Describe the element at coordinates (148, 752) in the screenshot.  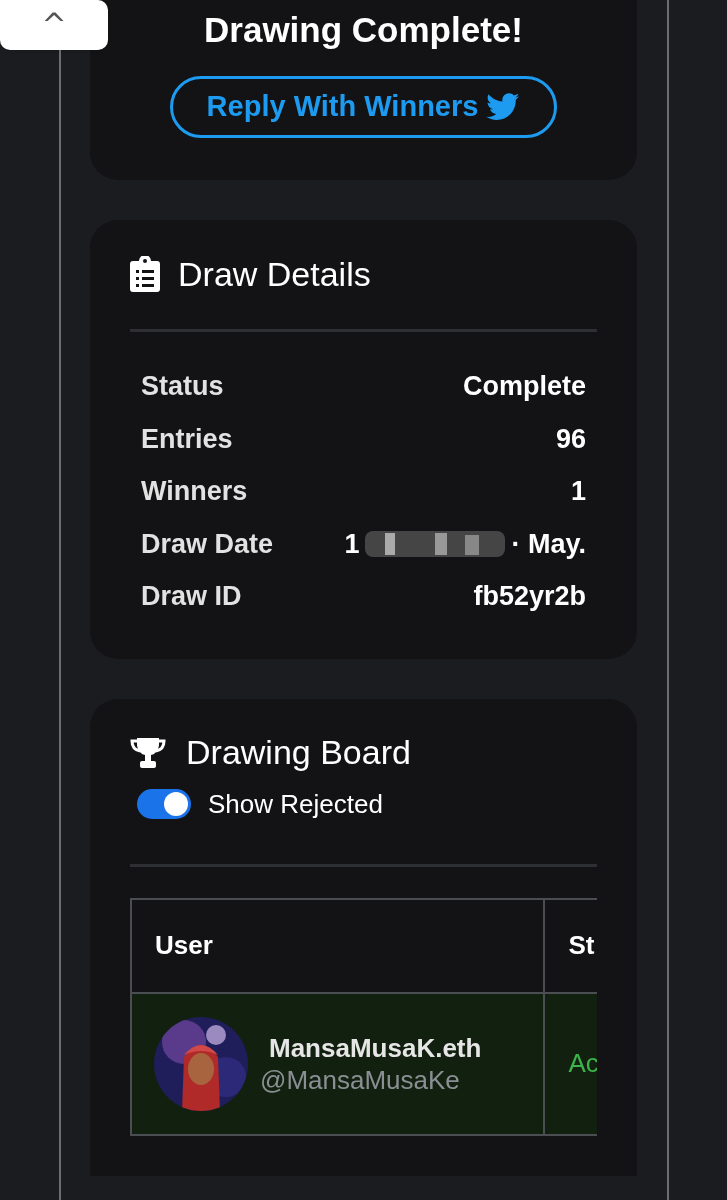
I see `trophy-icon` at that location.